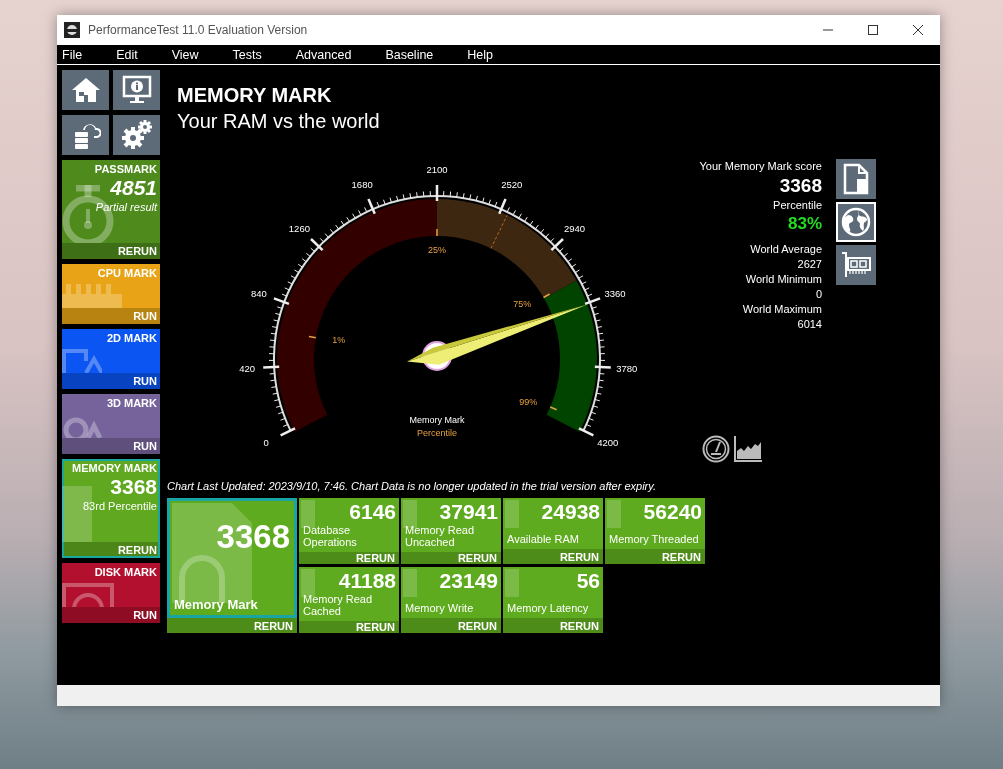 The height and width of the screenshot is (769, 1003). I want to click on close-icon, so click(917, 30).